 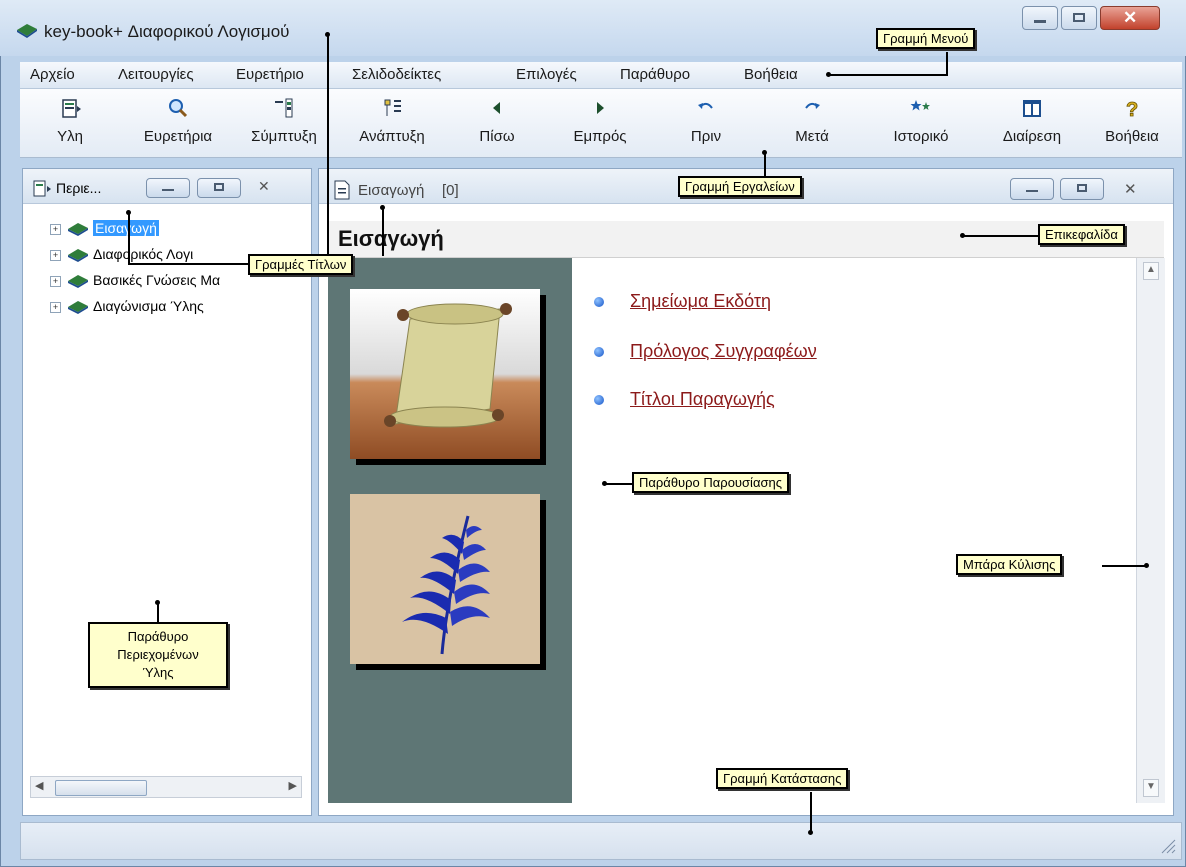 I want to click on resize-grip-icon, so click(x=1167, y=845).